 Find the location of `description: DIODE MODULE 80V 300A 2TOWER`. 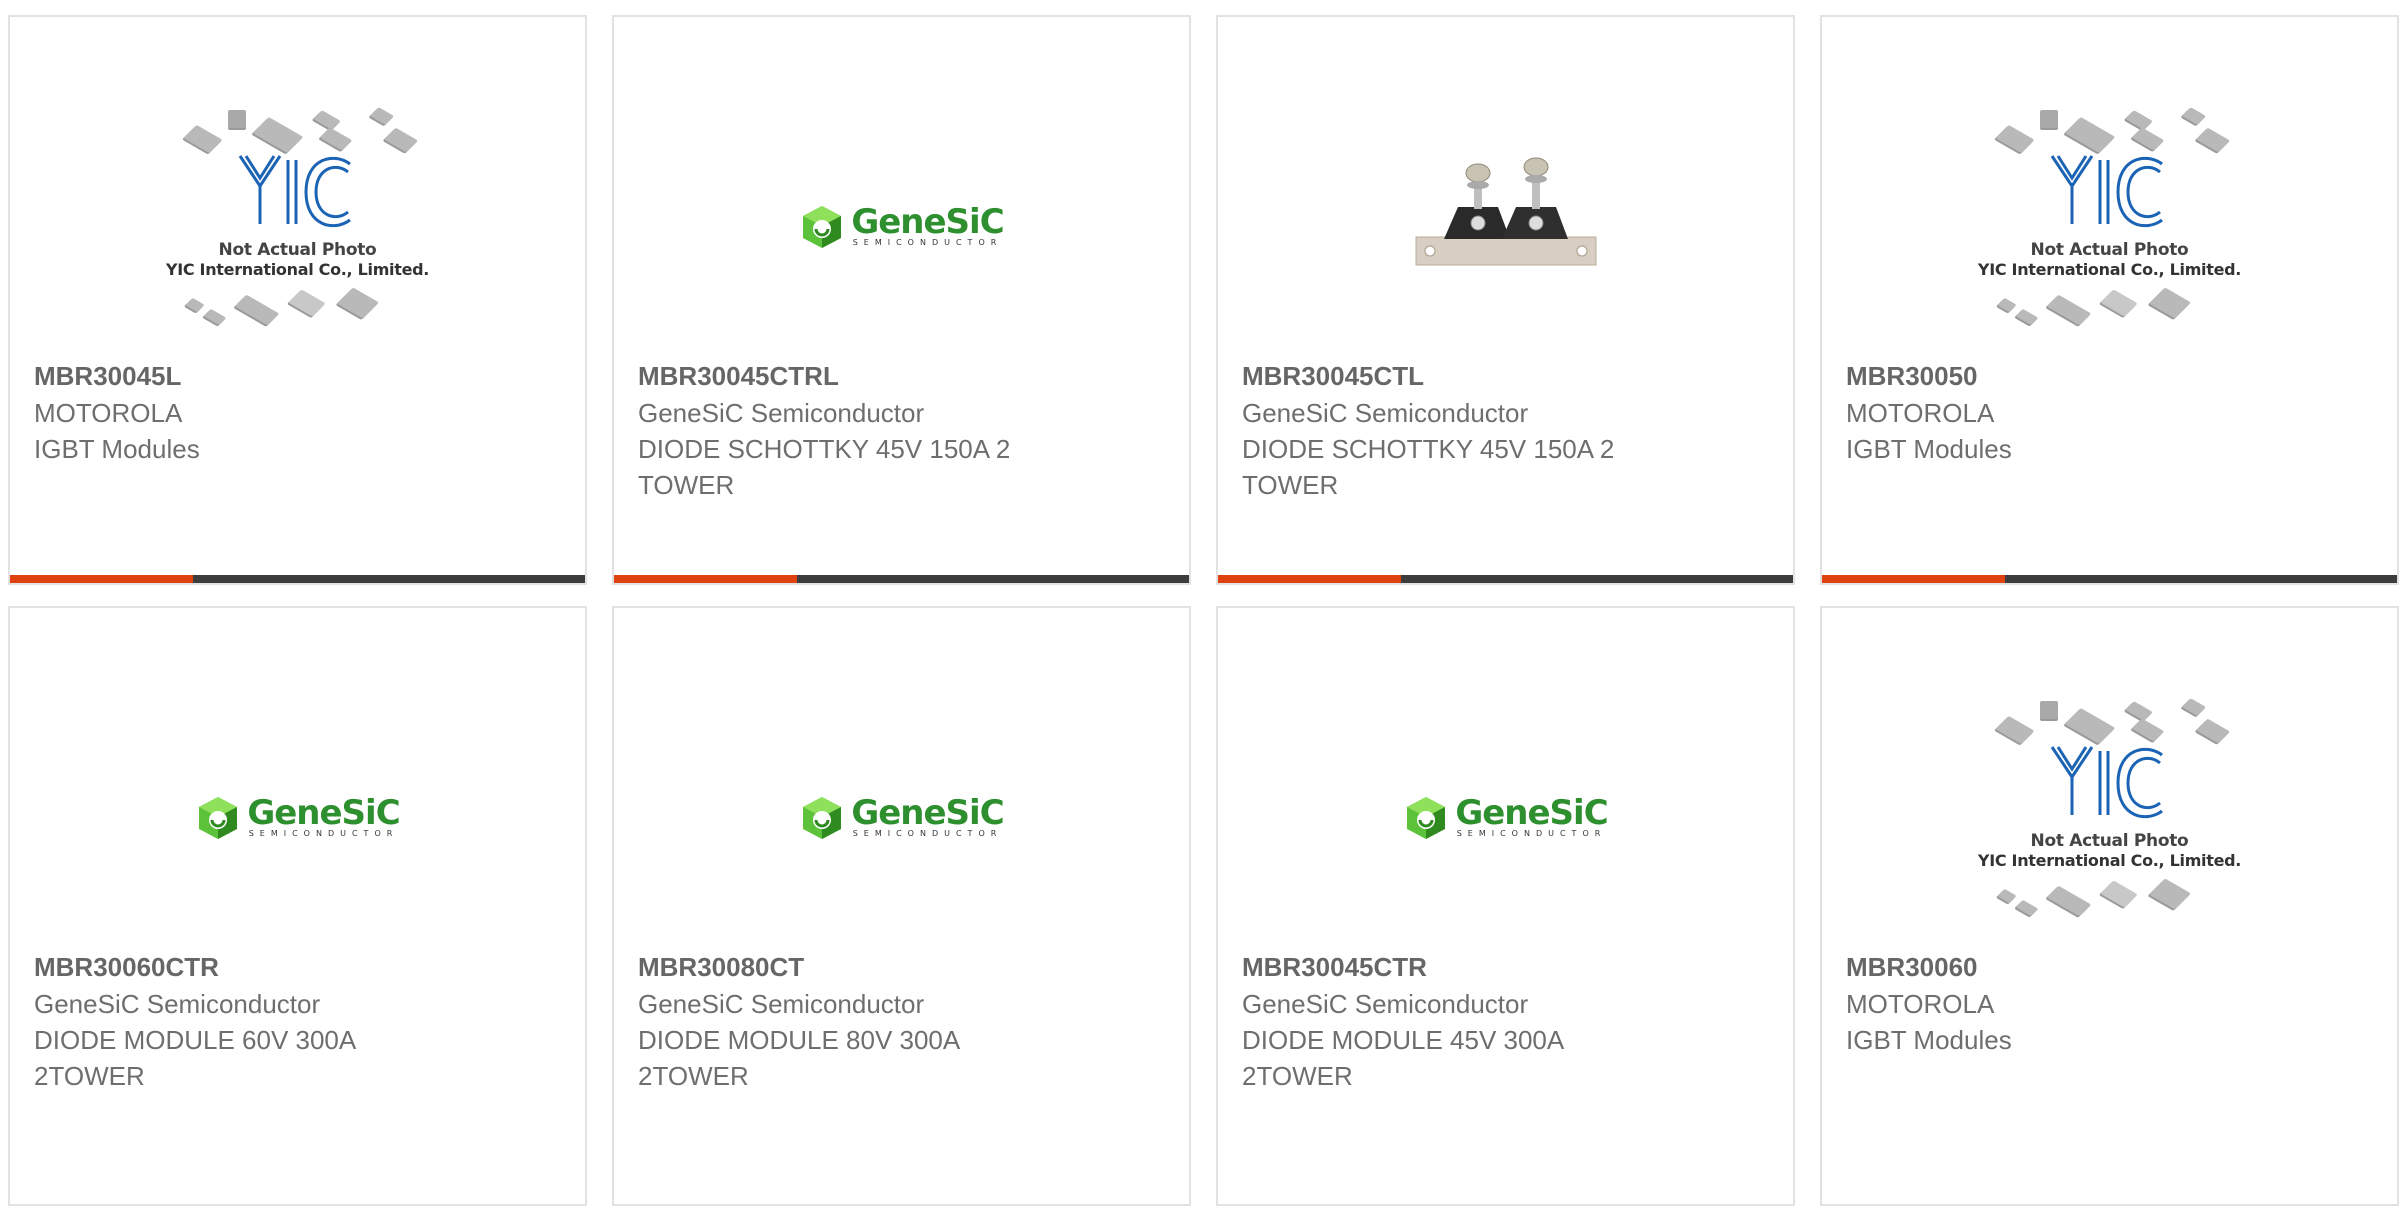

description: DIODE MODULE 80V 300A 2TOWER is located at coordinates (798, 1058).